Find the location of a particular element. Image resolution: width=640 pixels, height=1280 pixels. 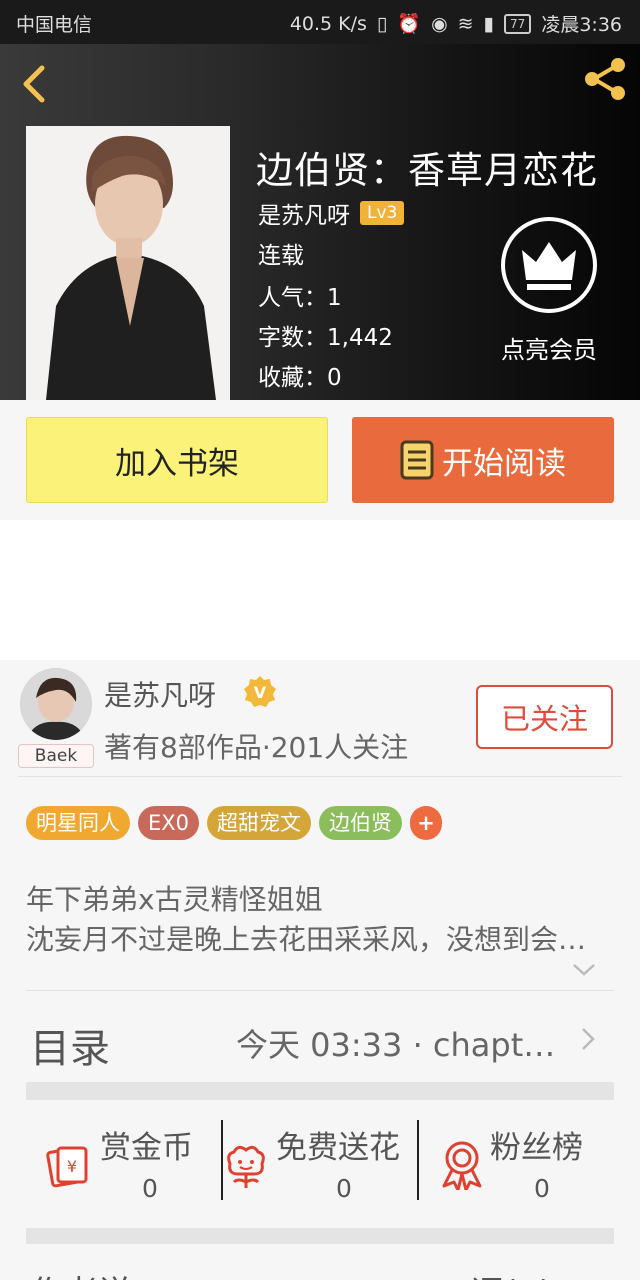

vip-label: 点亮会员 is located at coordinates (549, 350).